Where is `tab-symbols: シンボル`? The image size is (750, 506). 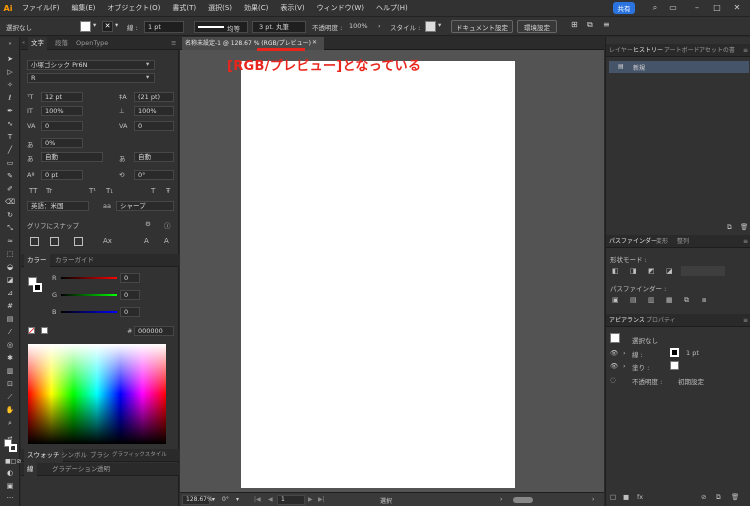
tab-symbols: シンボル is located at coordinates (74, 455).